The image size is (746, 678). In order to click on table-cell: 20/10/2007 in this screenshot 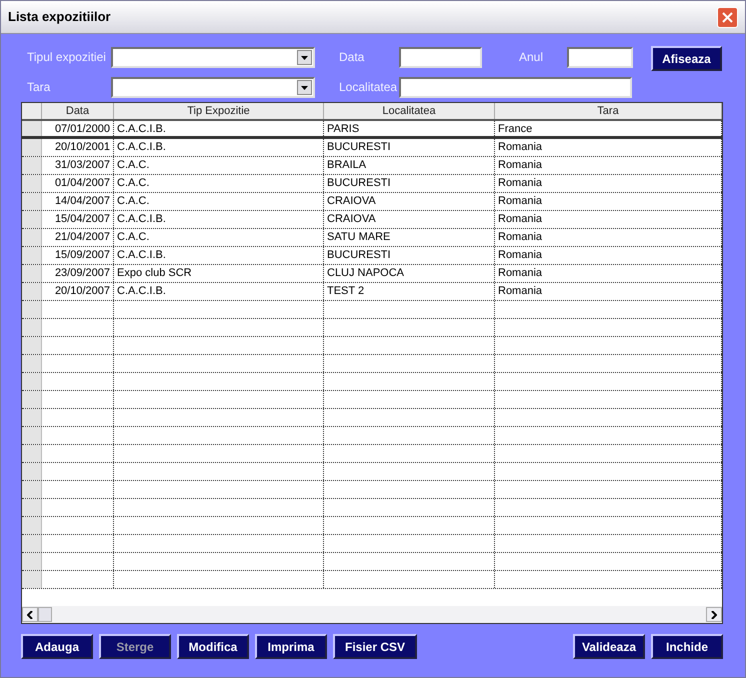, I will do `click(82, 291)`.